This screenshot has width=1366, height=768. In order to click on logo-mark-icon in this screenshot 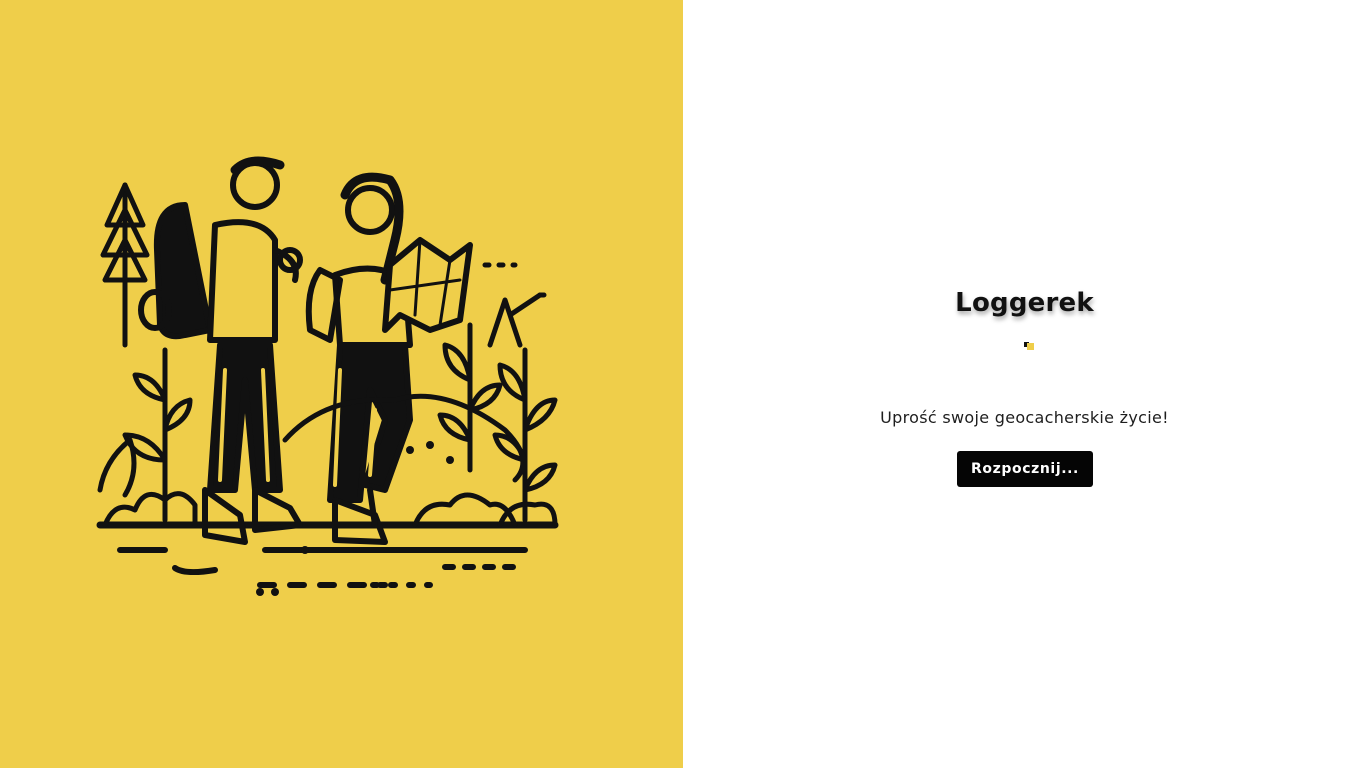, I will do `click(1029, 346)`.